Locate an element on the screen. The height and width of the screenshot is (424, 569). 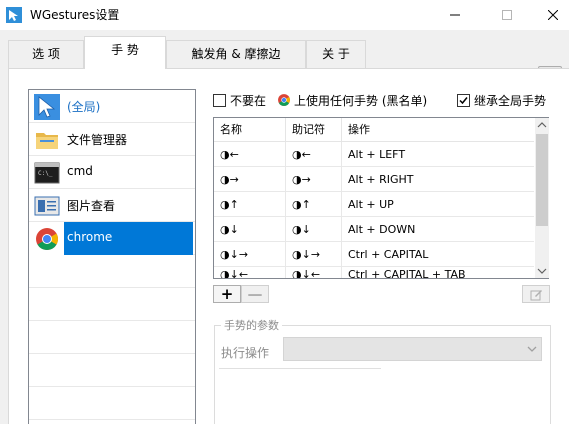
disable-suffix-label: 上使用任何手势 (黑名单) is located at coordinates (361, 101).